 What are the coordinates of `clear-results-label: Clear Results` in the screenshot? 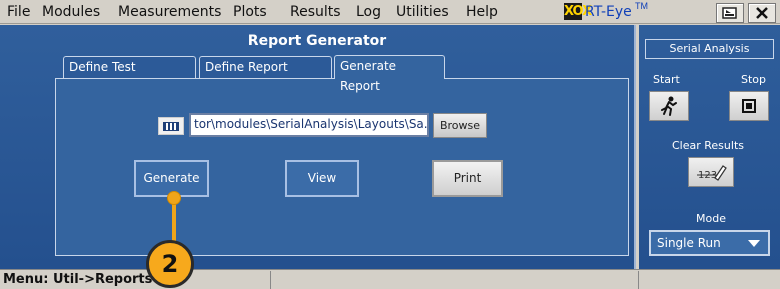 It's located at (708, 145).